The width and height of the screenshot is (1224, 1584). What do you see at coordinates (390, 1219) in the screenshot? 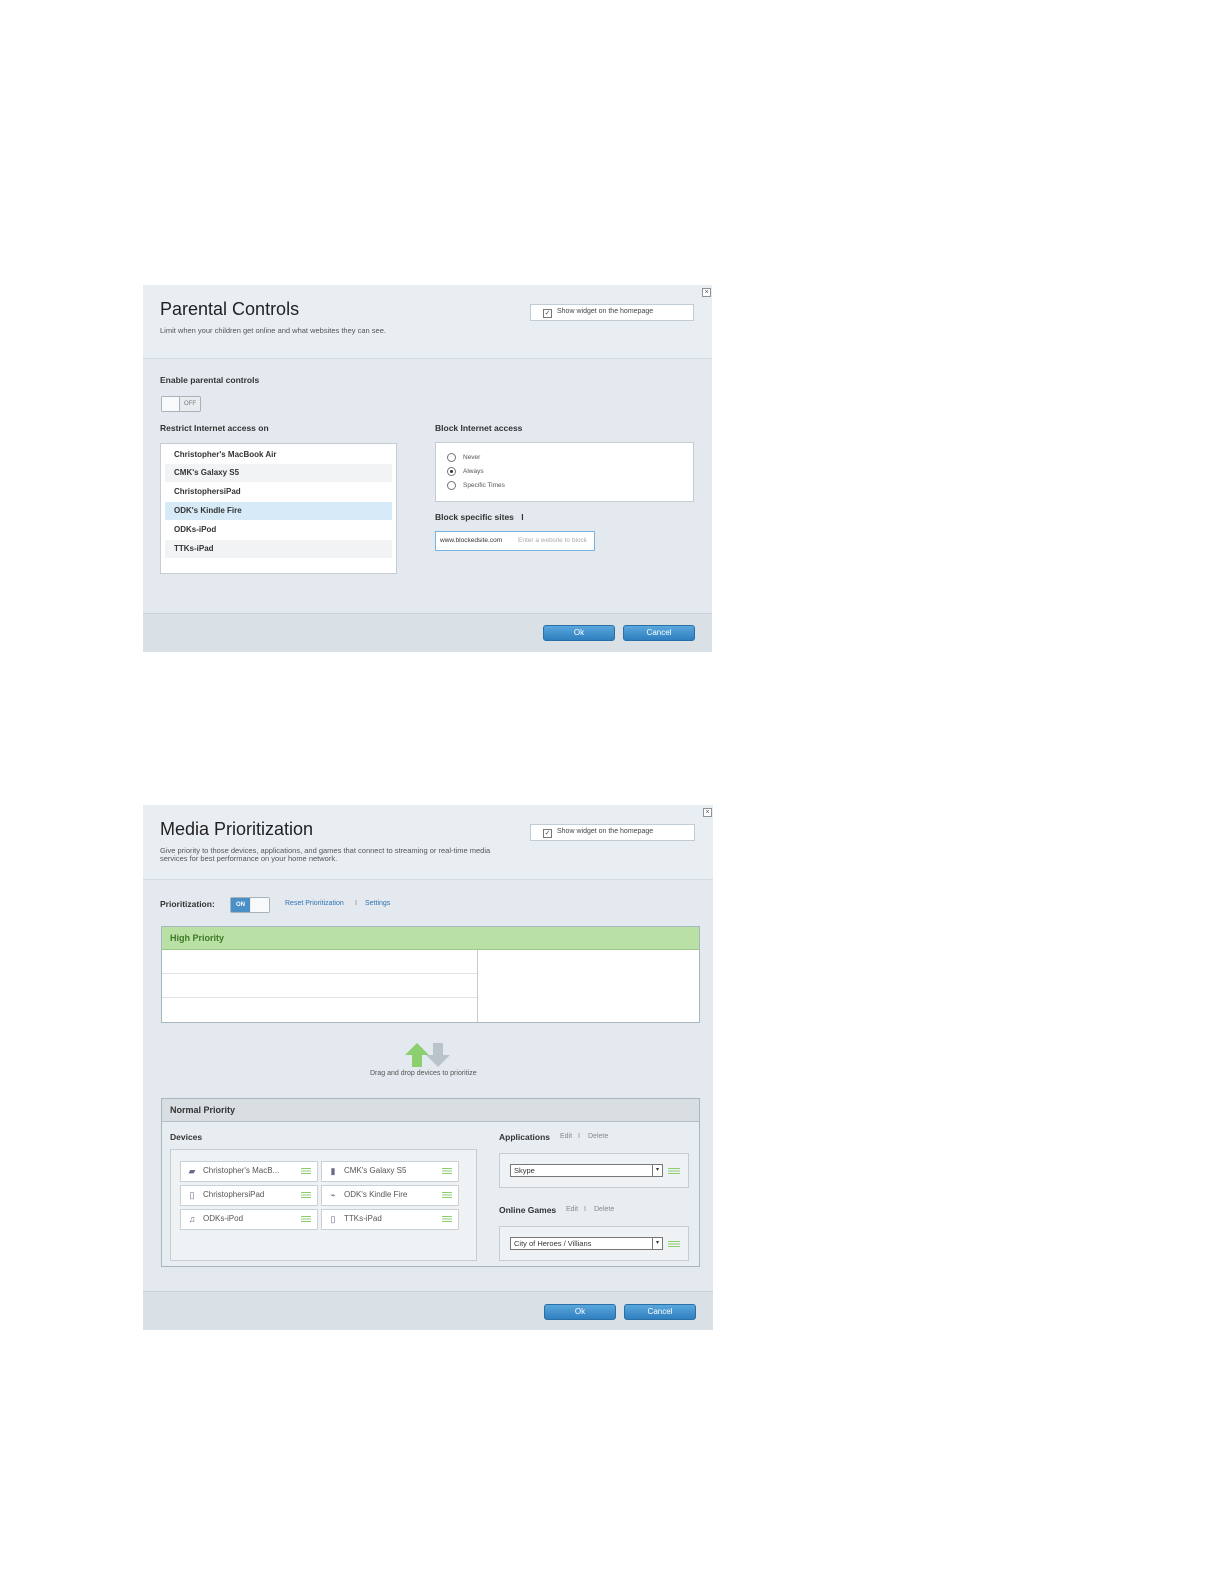
I see `device-tile: ▯ TTKs-iPad` at bounding box center [390, 1219].